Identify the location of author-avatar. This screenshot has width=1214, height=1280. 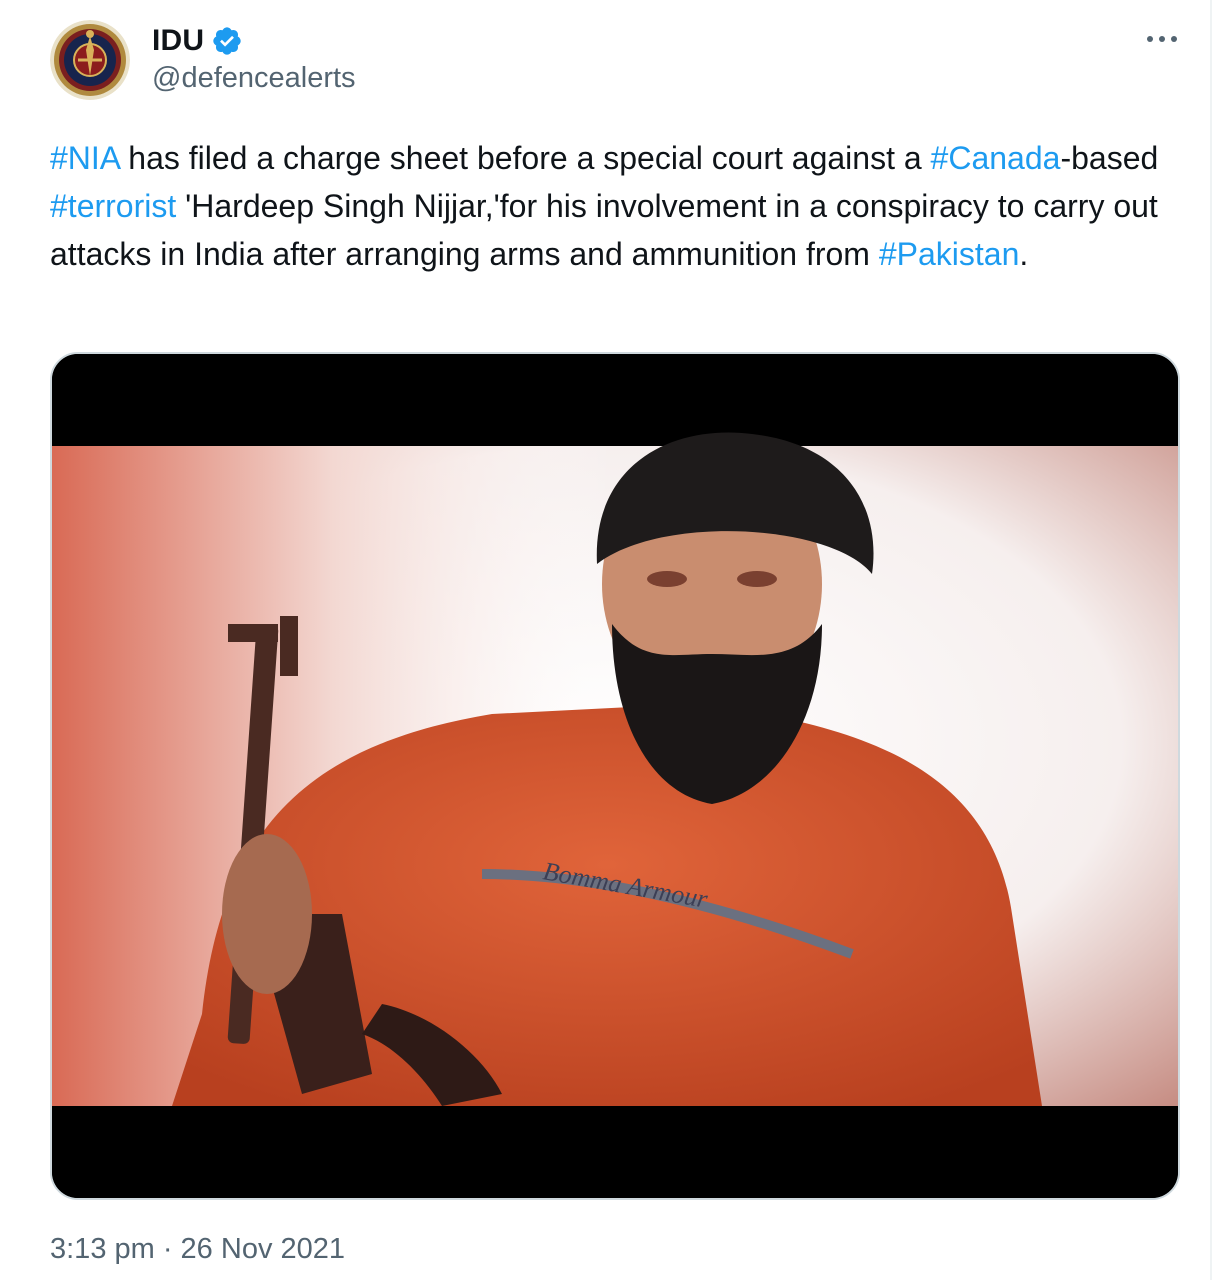
(90, 60).